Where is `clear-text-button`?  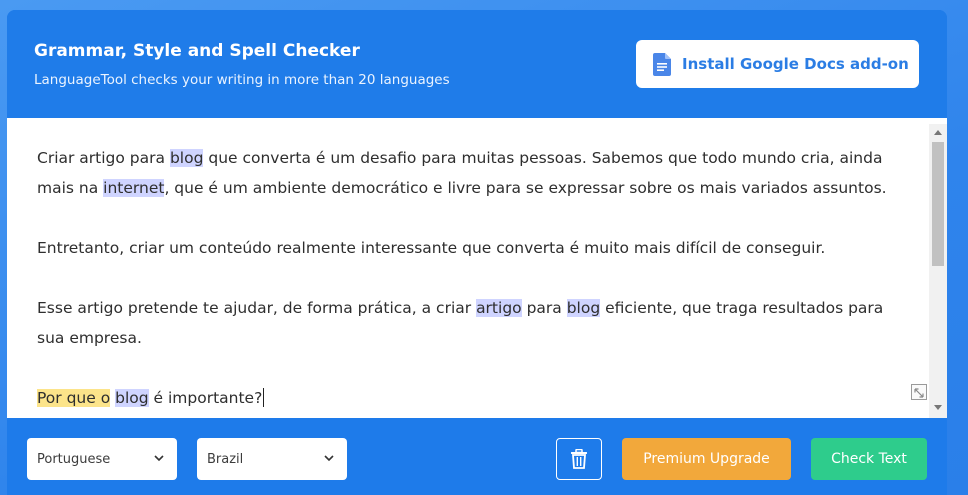
clear-text-button is located at coordinates (579, 459).